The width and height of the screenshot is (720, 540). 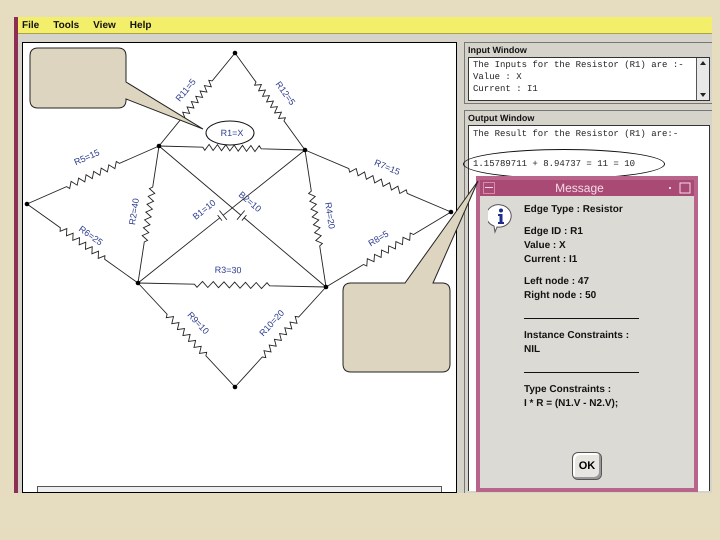 I want to click on message-text: Edge Type : Resistor, so click(x=574, y=209).